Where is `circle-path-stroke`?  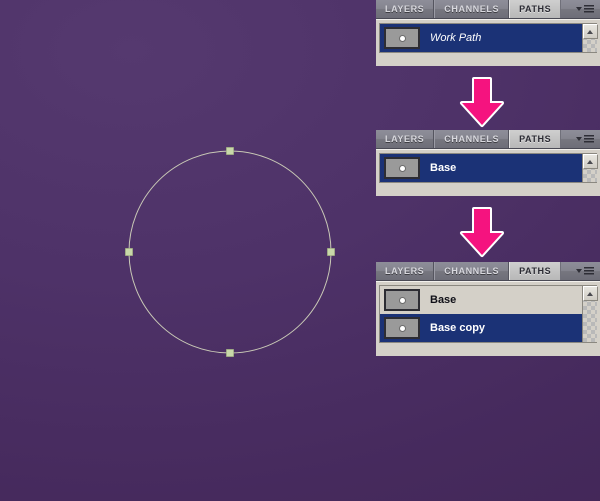
circle-path-stroke is located at coordinates (230, 252).